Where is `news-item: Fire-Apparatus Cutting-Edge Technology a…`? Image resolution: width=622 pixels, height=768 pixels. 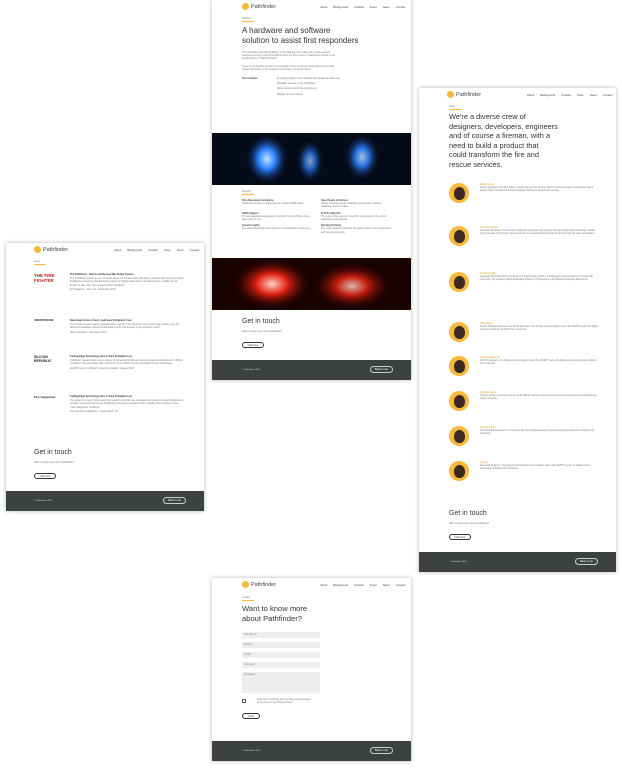 news-item: Fire-Apparatus Cutting-Edge Technology a… is located at coordinates (109, 412).